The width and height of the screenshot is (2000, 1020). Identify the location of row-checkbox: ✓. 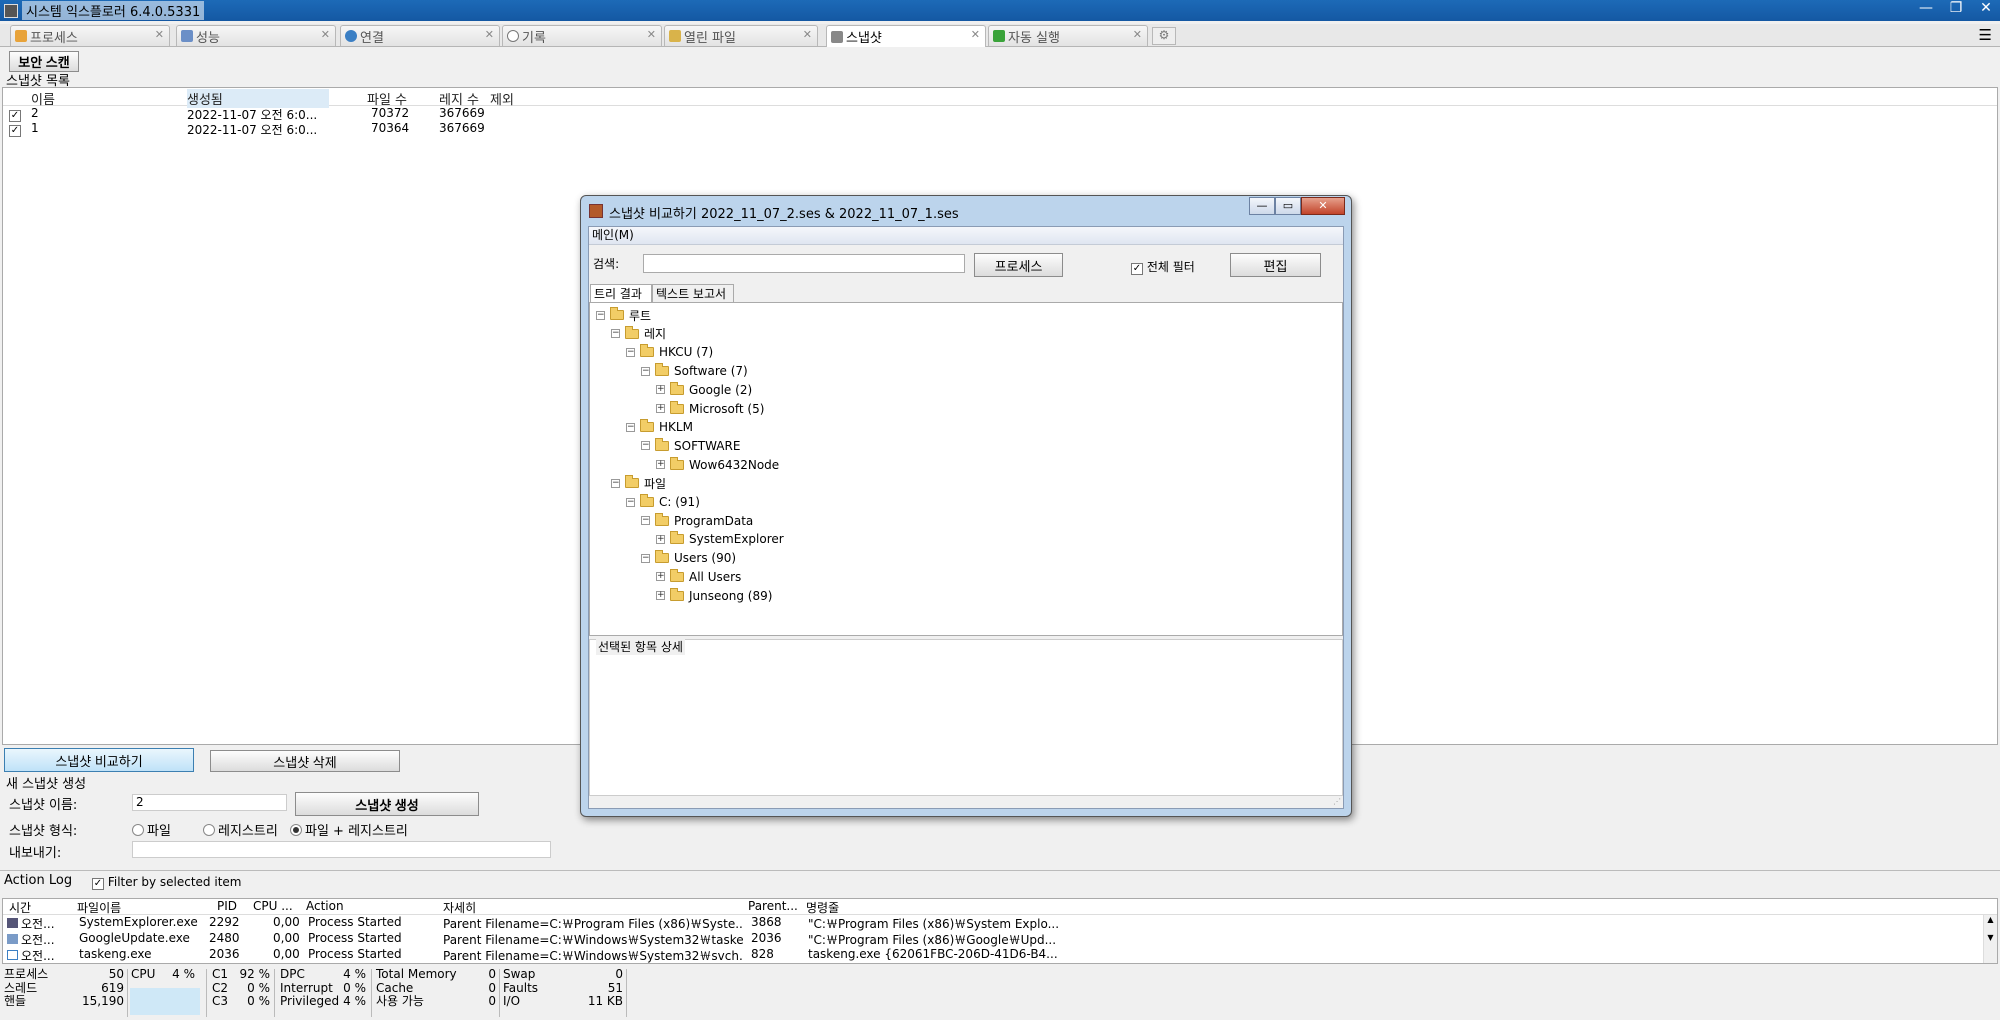
(15, 131).